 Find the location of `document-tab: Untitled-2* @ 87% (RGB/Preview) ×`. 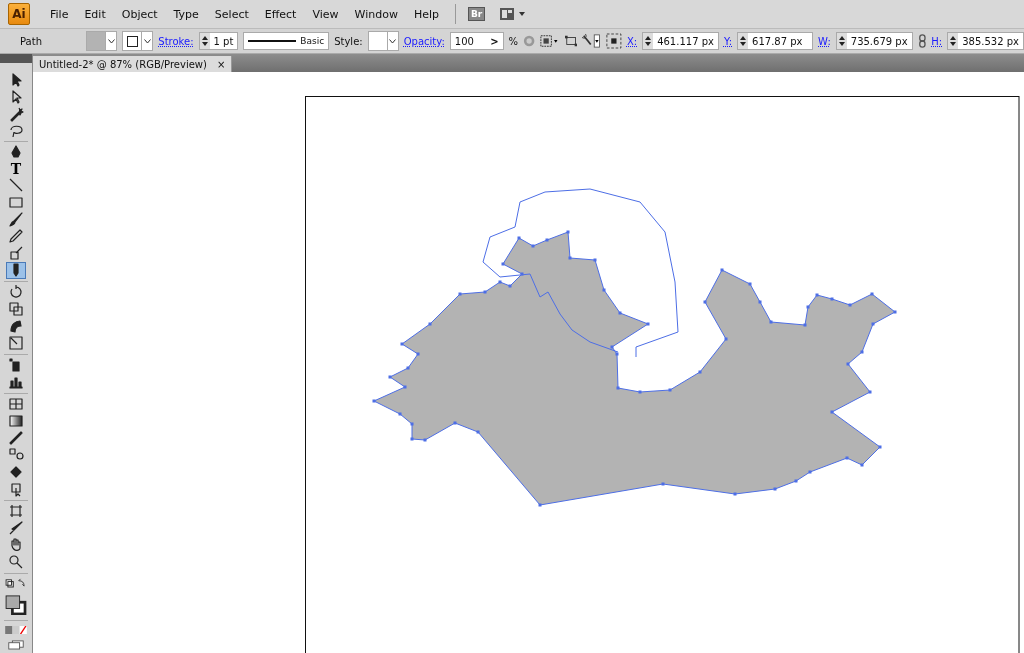

document-tab: Untitled-2* @ 87% (RGB/Preview) × is located at coordinates (133, 64).